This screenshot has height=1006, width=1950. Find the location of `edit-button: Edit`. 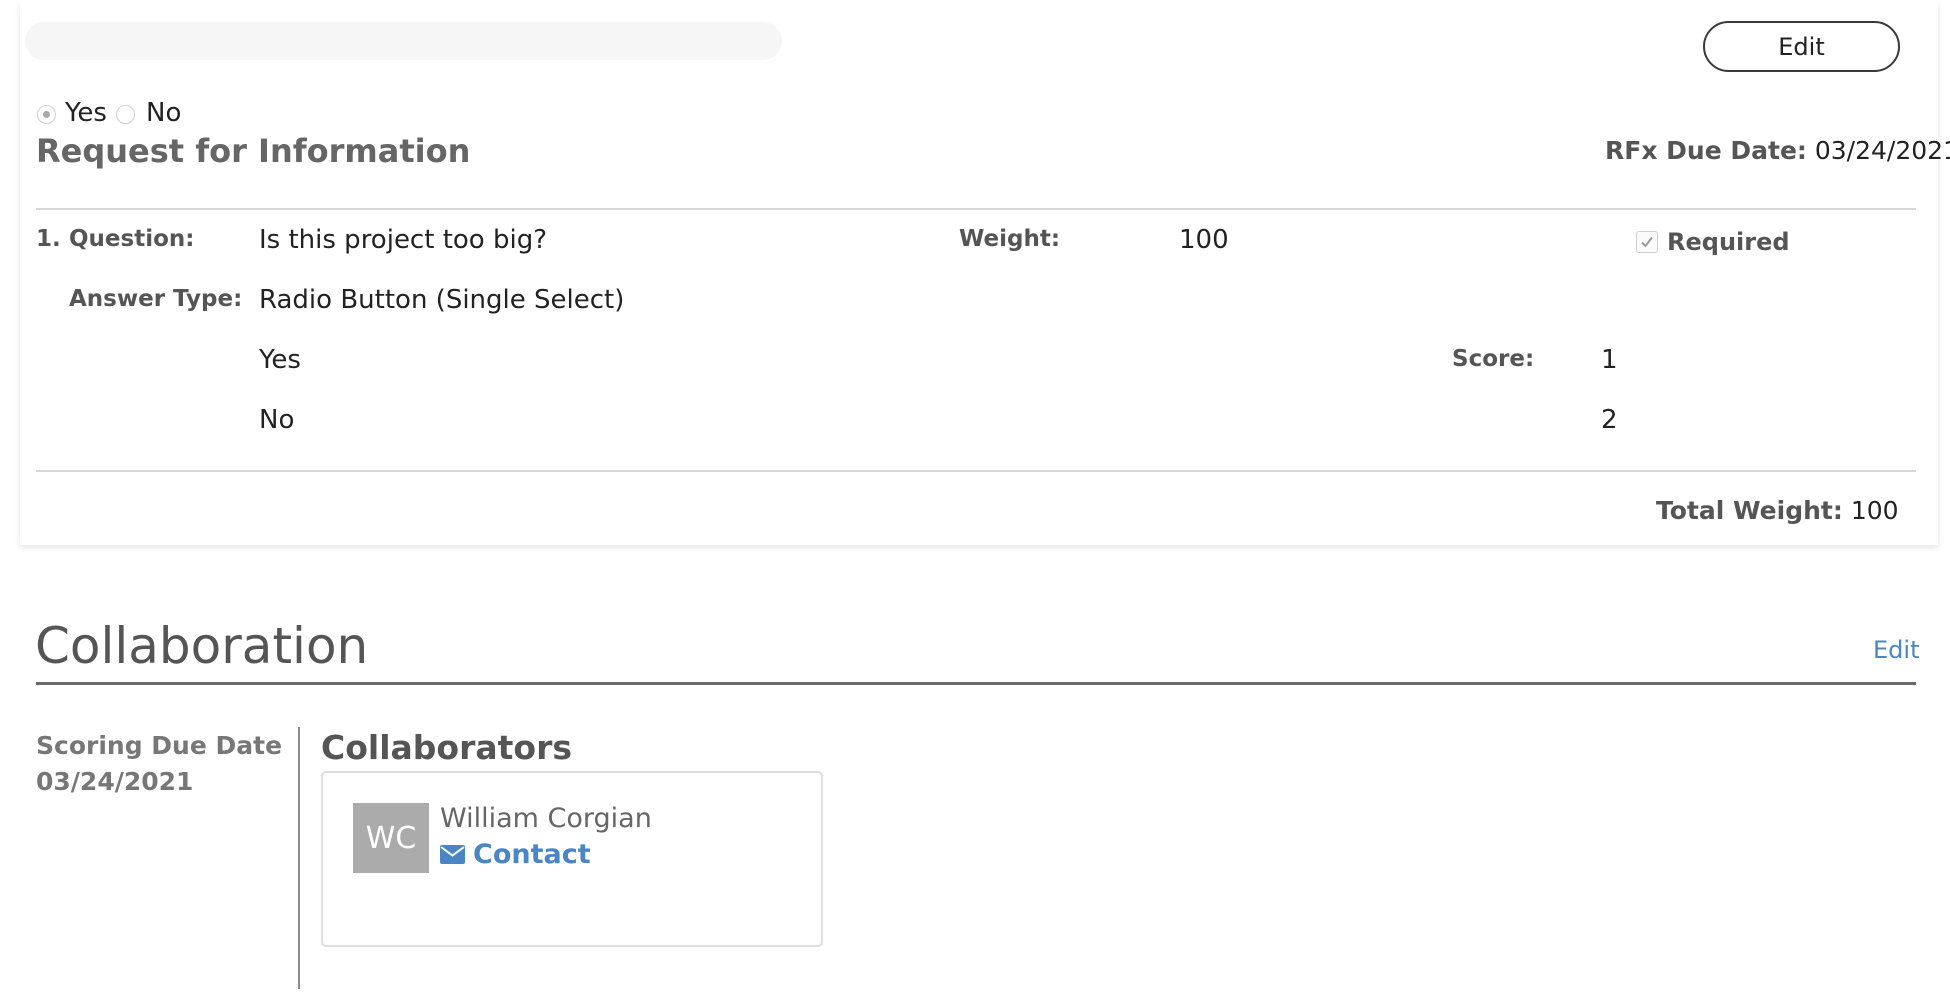

edit-button: Edit is located at coordinates (1801, 46).